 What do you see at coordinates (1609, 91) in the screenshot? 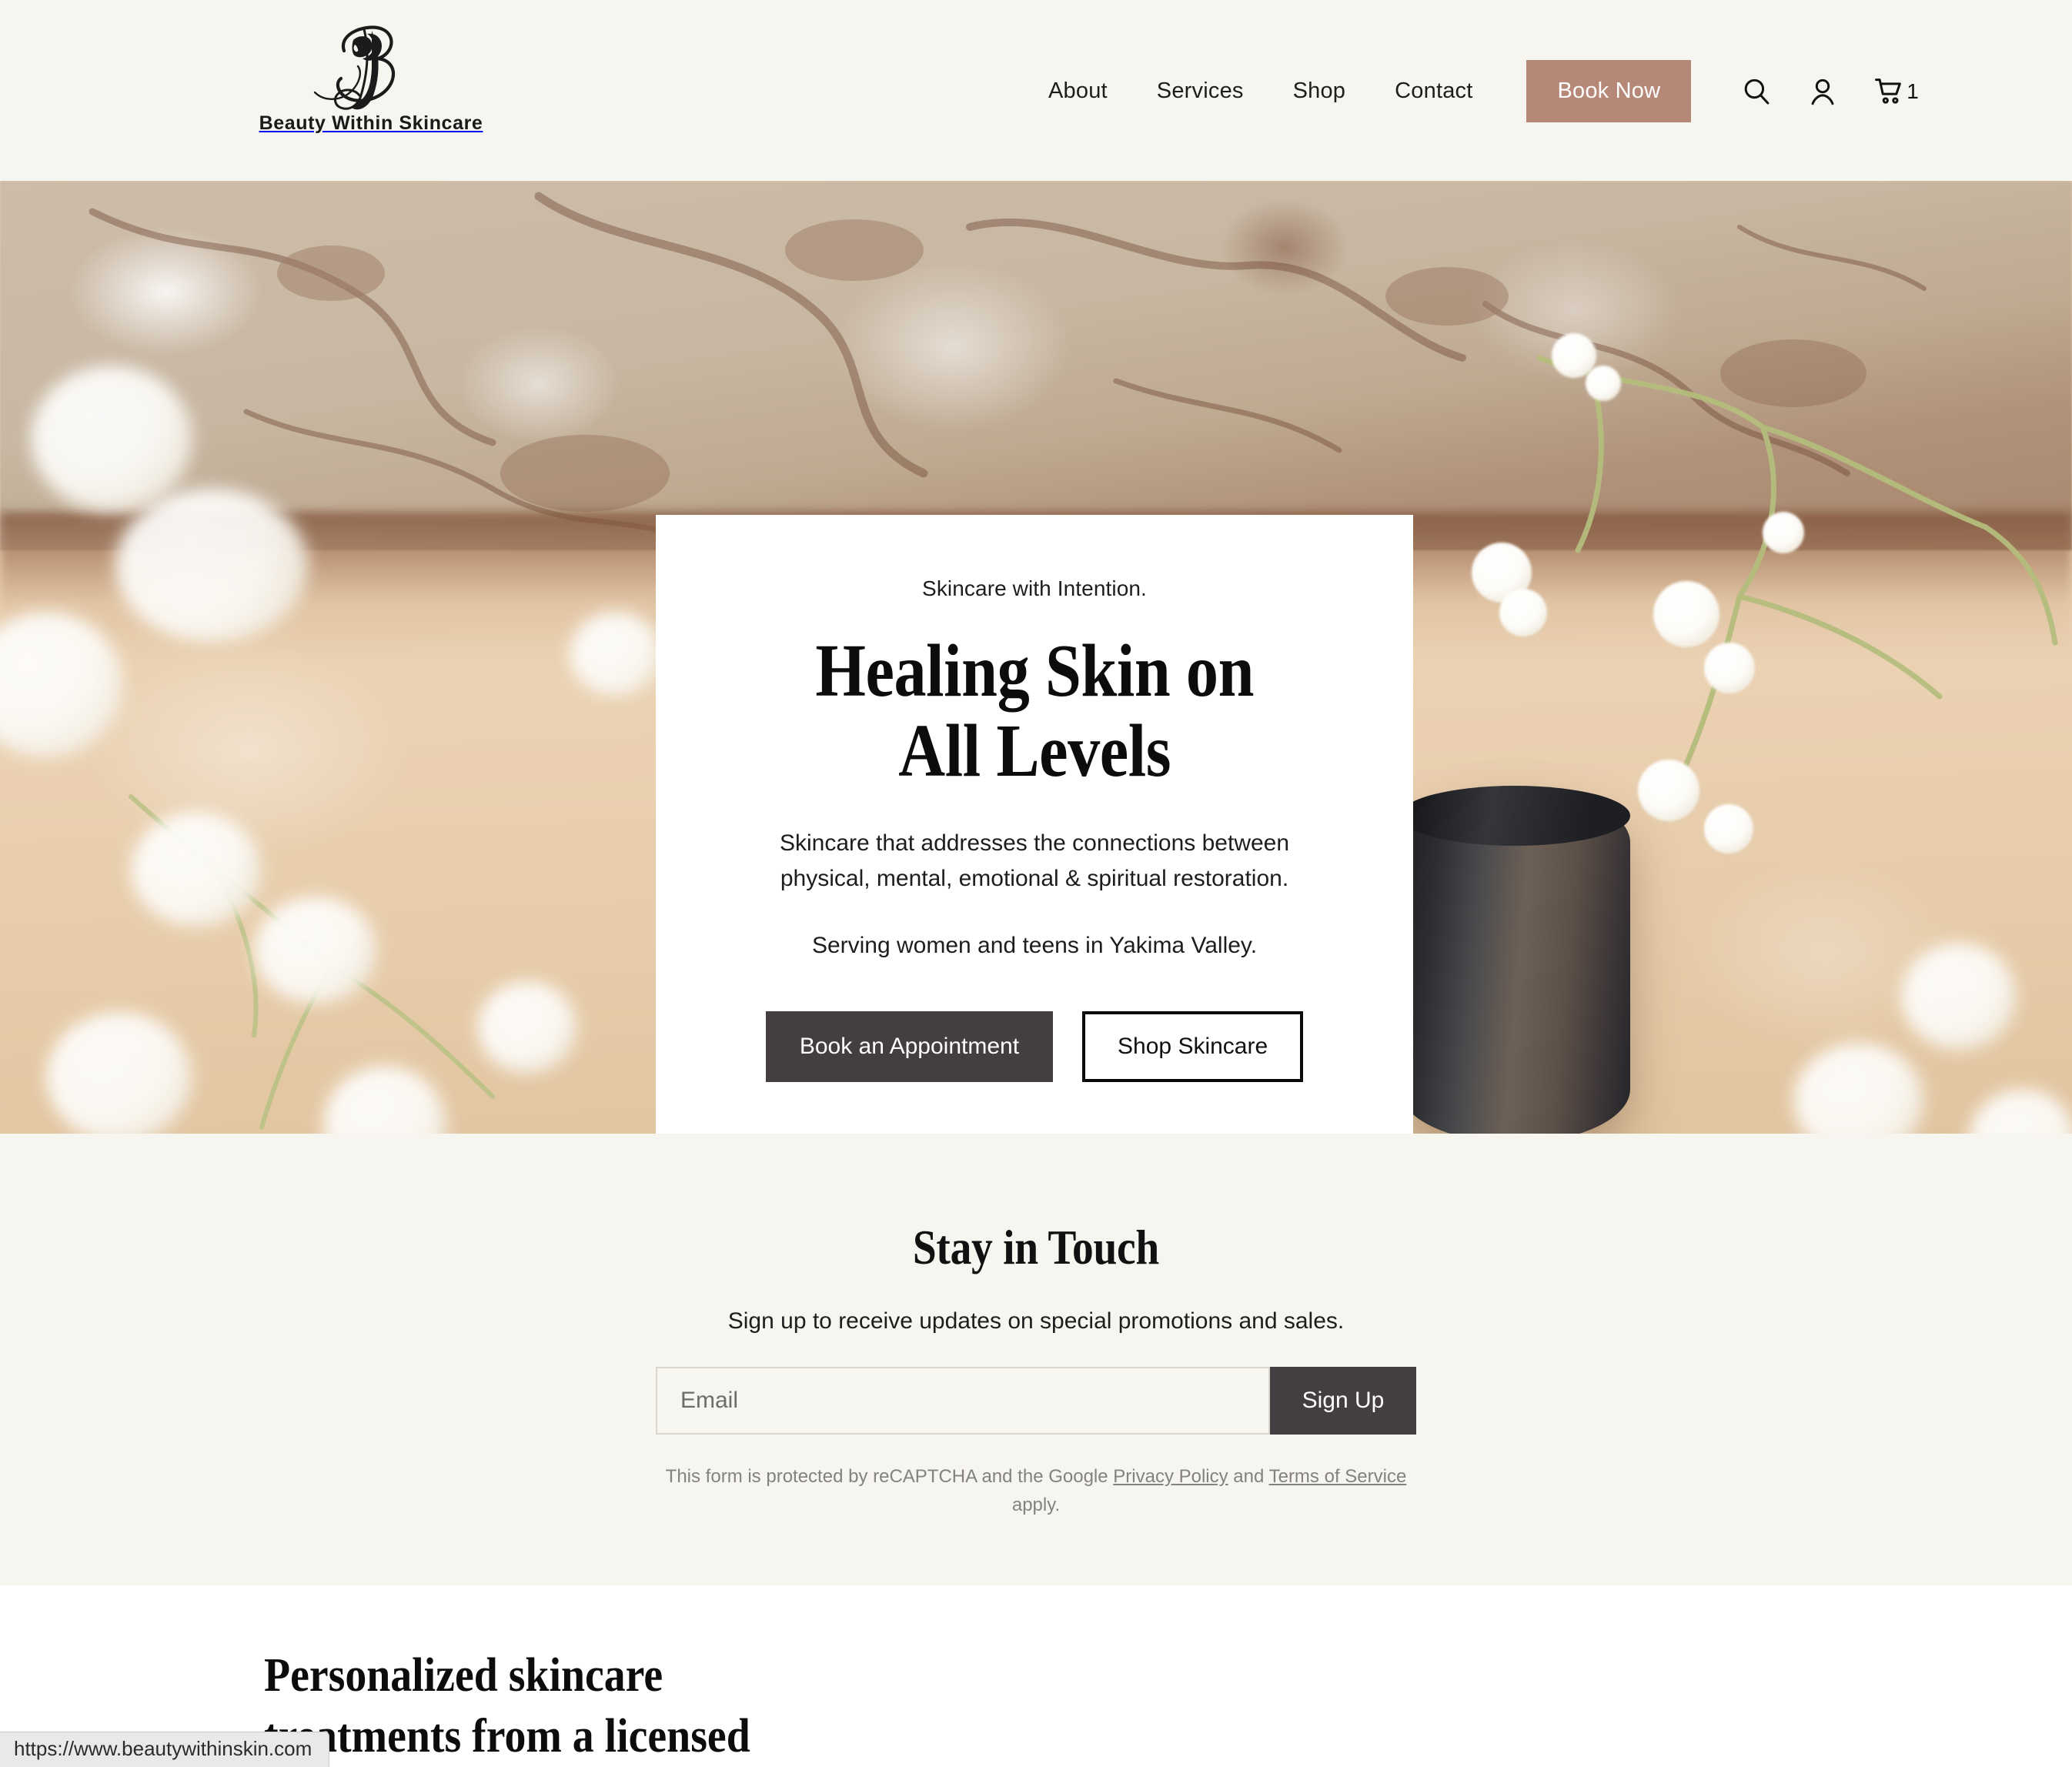
I see `book-now-button: Book Now` at bounding box center [1609, 91].